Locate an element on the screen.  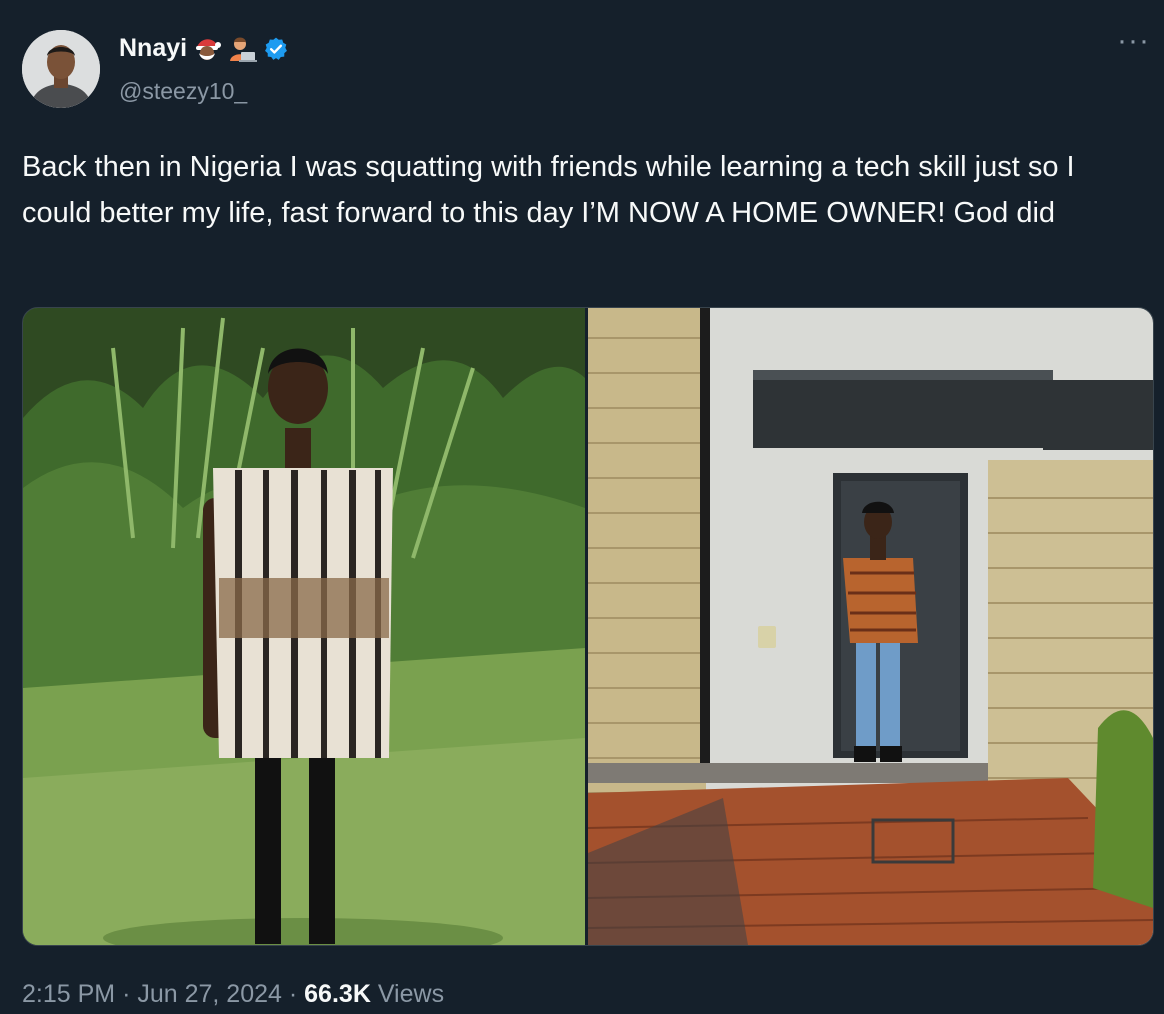
views-count: 66.3K is located at coordinates (337, 994).